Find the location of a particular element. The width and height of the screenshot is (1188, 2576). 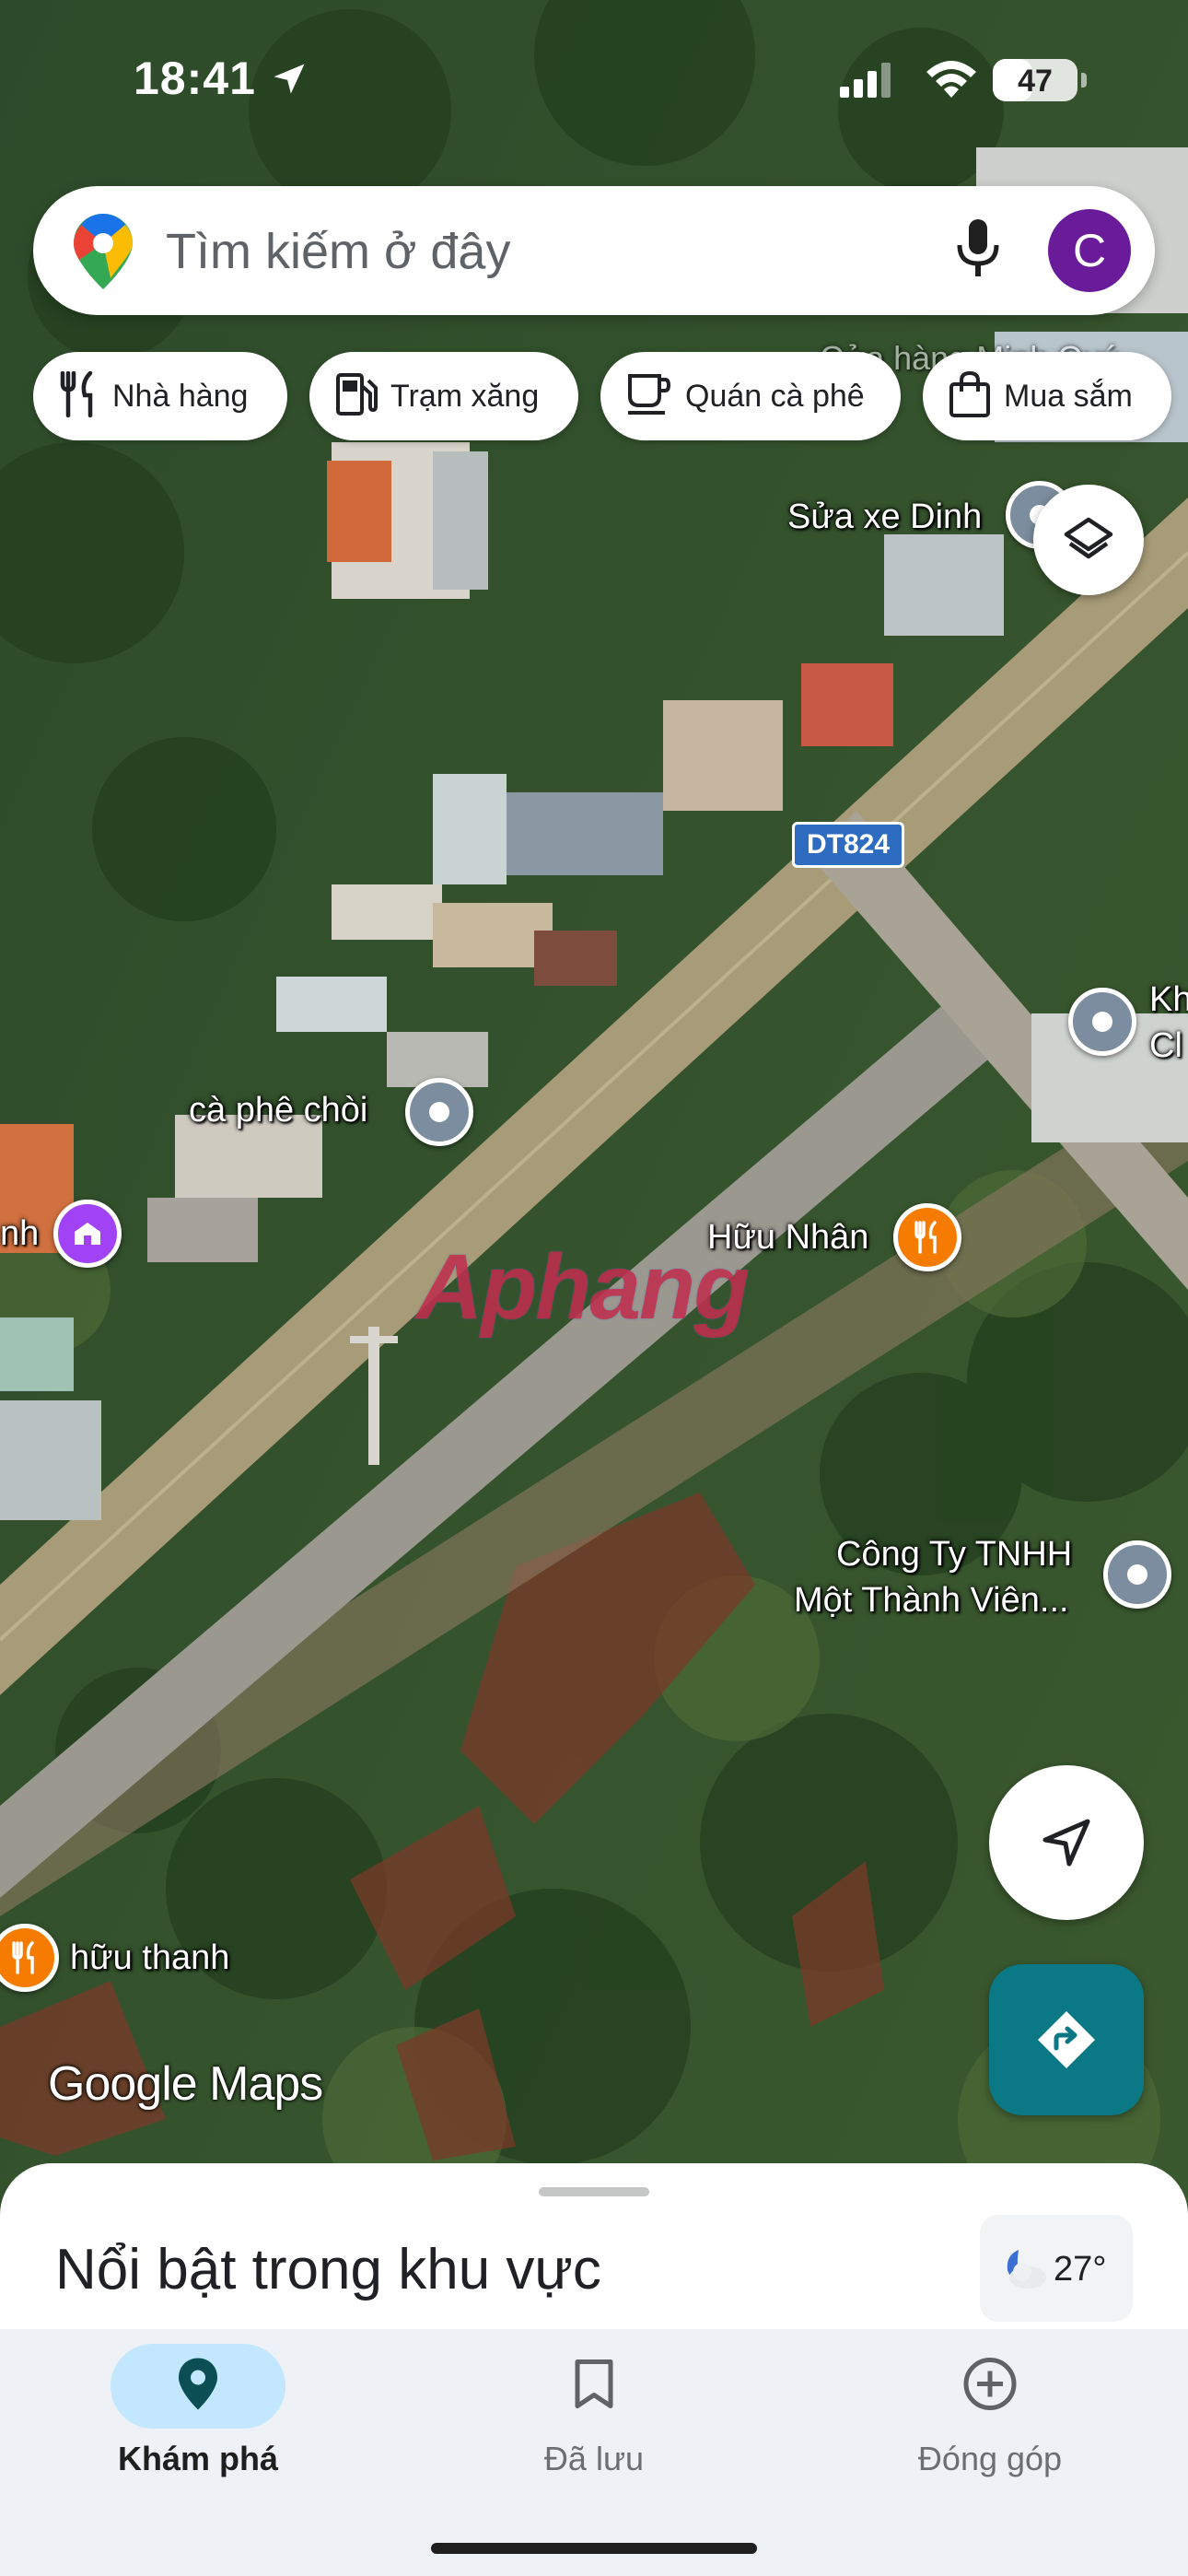

chip-gas-stations: Trạm xăng is located at coordinates (444, 396).